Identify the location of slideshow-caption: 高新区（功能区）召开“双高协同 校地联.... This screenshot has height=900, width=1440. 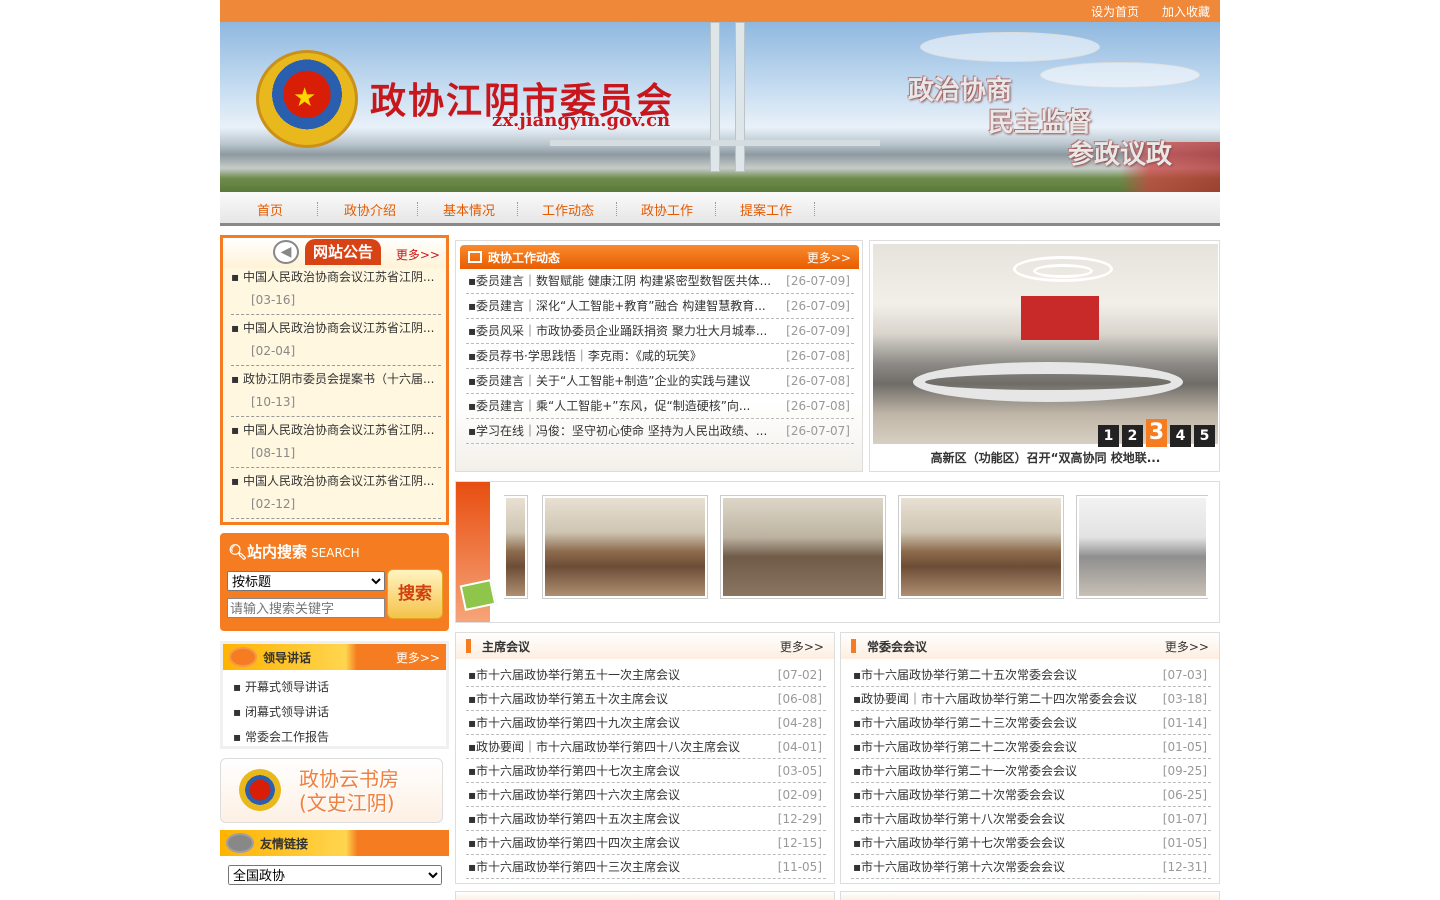
(1045, 457).